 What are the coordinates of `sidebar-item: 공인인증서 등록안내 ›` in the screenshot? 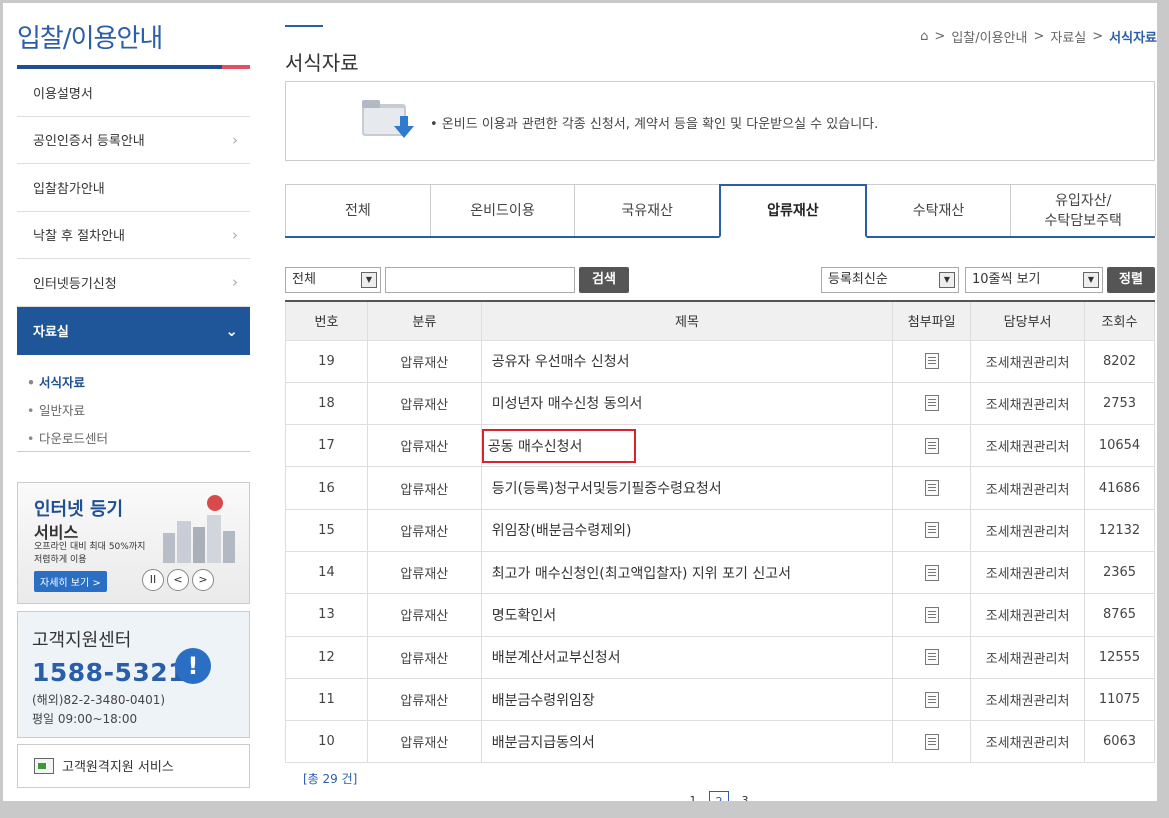 It's located at (133, 140).